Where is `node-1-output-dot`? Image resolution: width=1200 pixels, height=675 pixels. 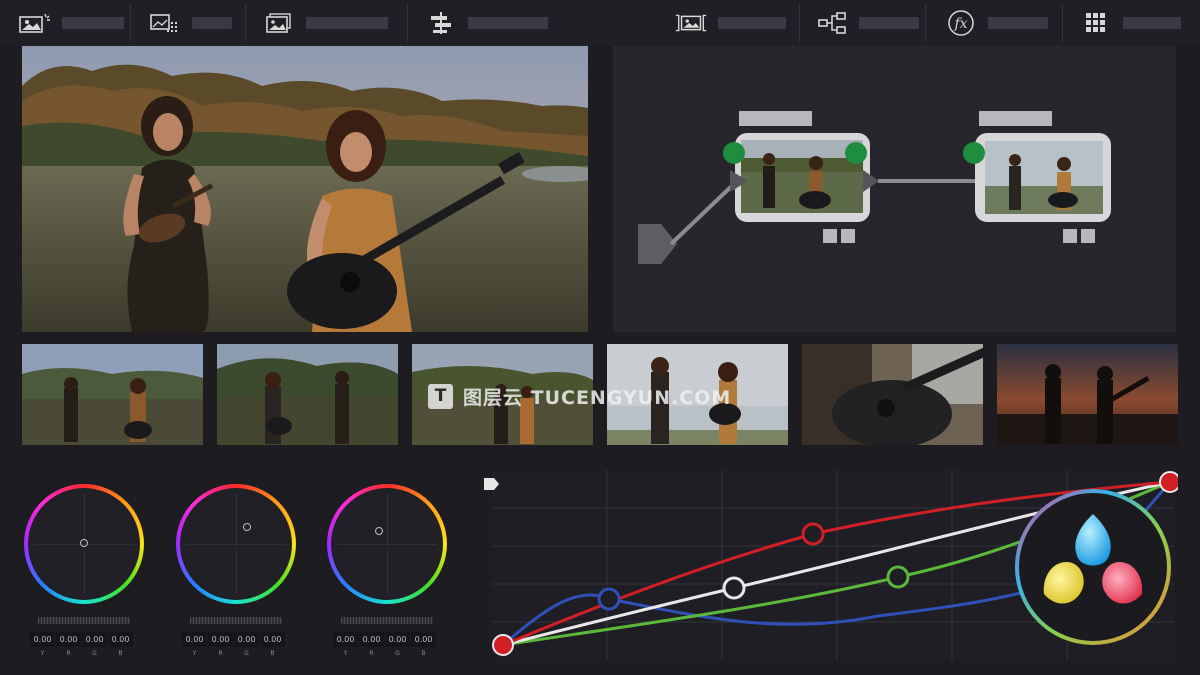 node-1-output-dot is located at coordinates (856, 153).